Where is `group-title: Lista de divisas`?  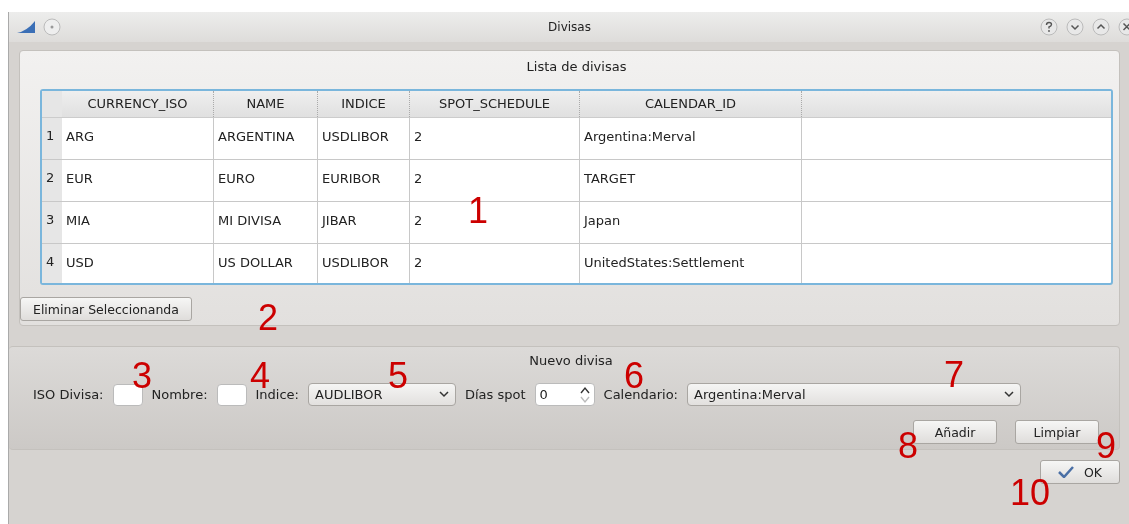
group-title: Lista de divisas is located at coordinates (576, 67).